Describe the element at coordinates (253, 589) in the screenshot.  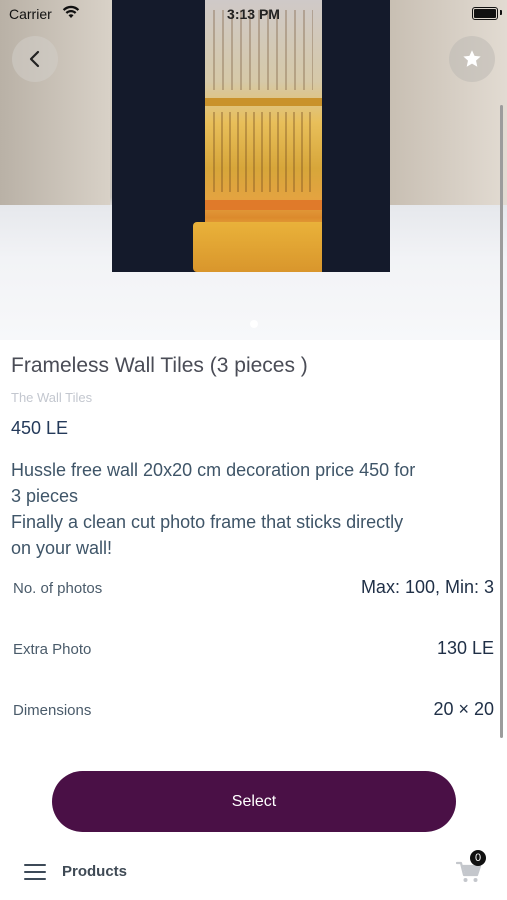
I see `spec-row-photos: No. of photos Max: 100, Min: 3` at that location.